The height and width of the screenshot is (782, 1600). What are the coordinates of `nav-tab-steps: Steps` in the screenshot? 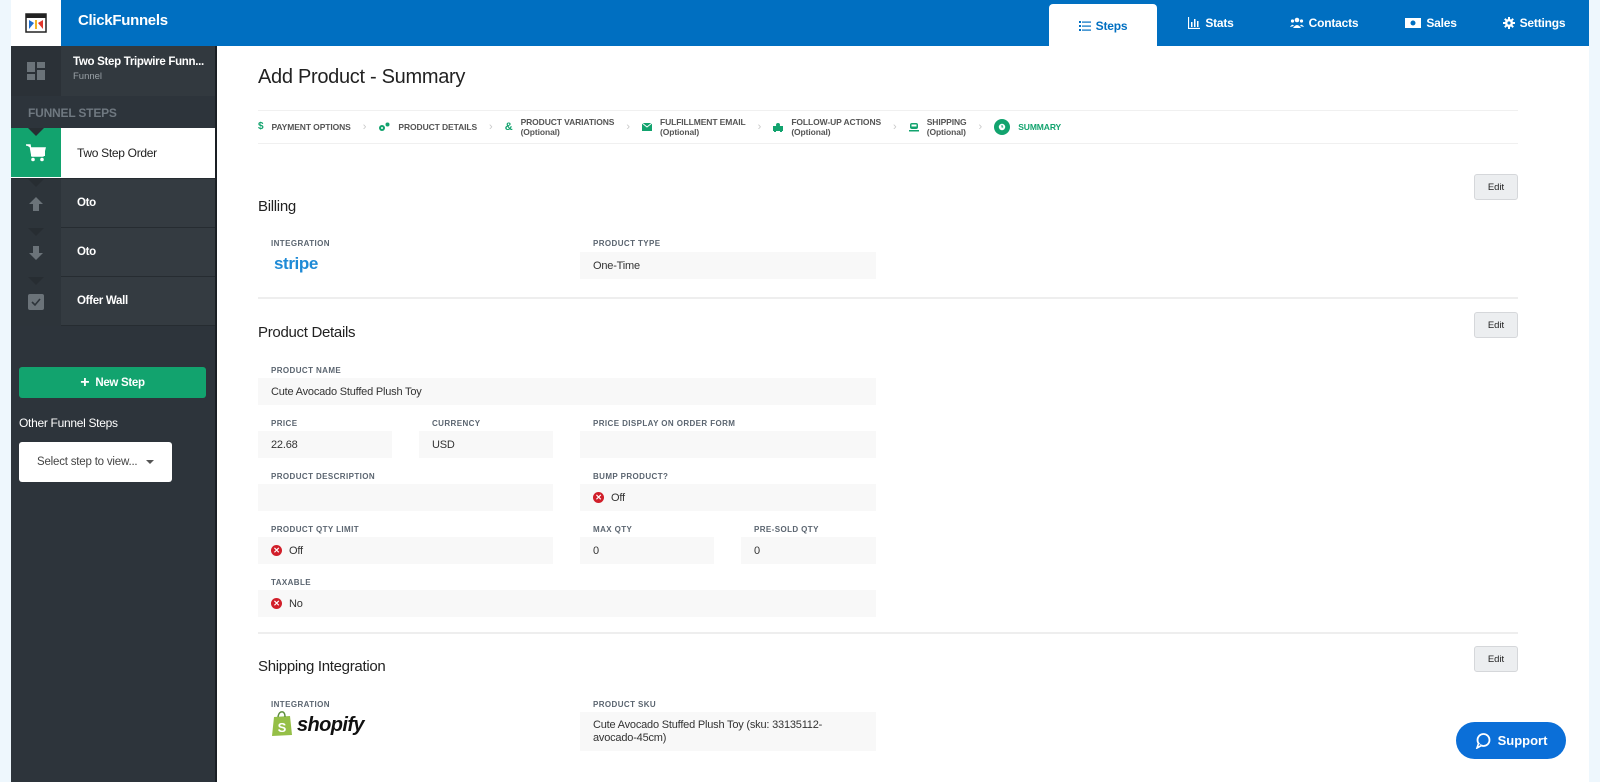 It's located at (1103, 25).